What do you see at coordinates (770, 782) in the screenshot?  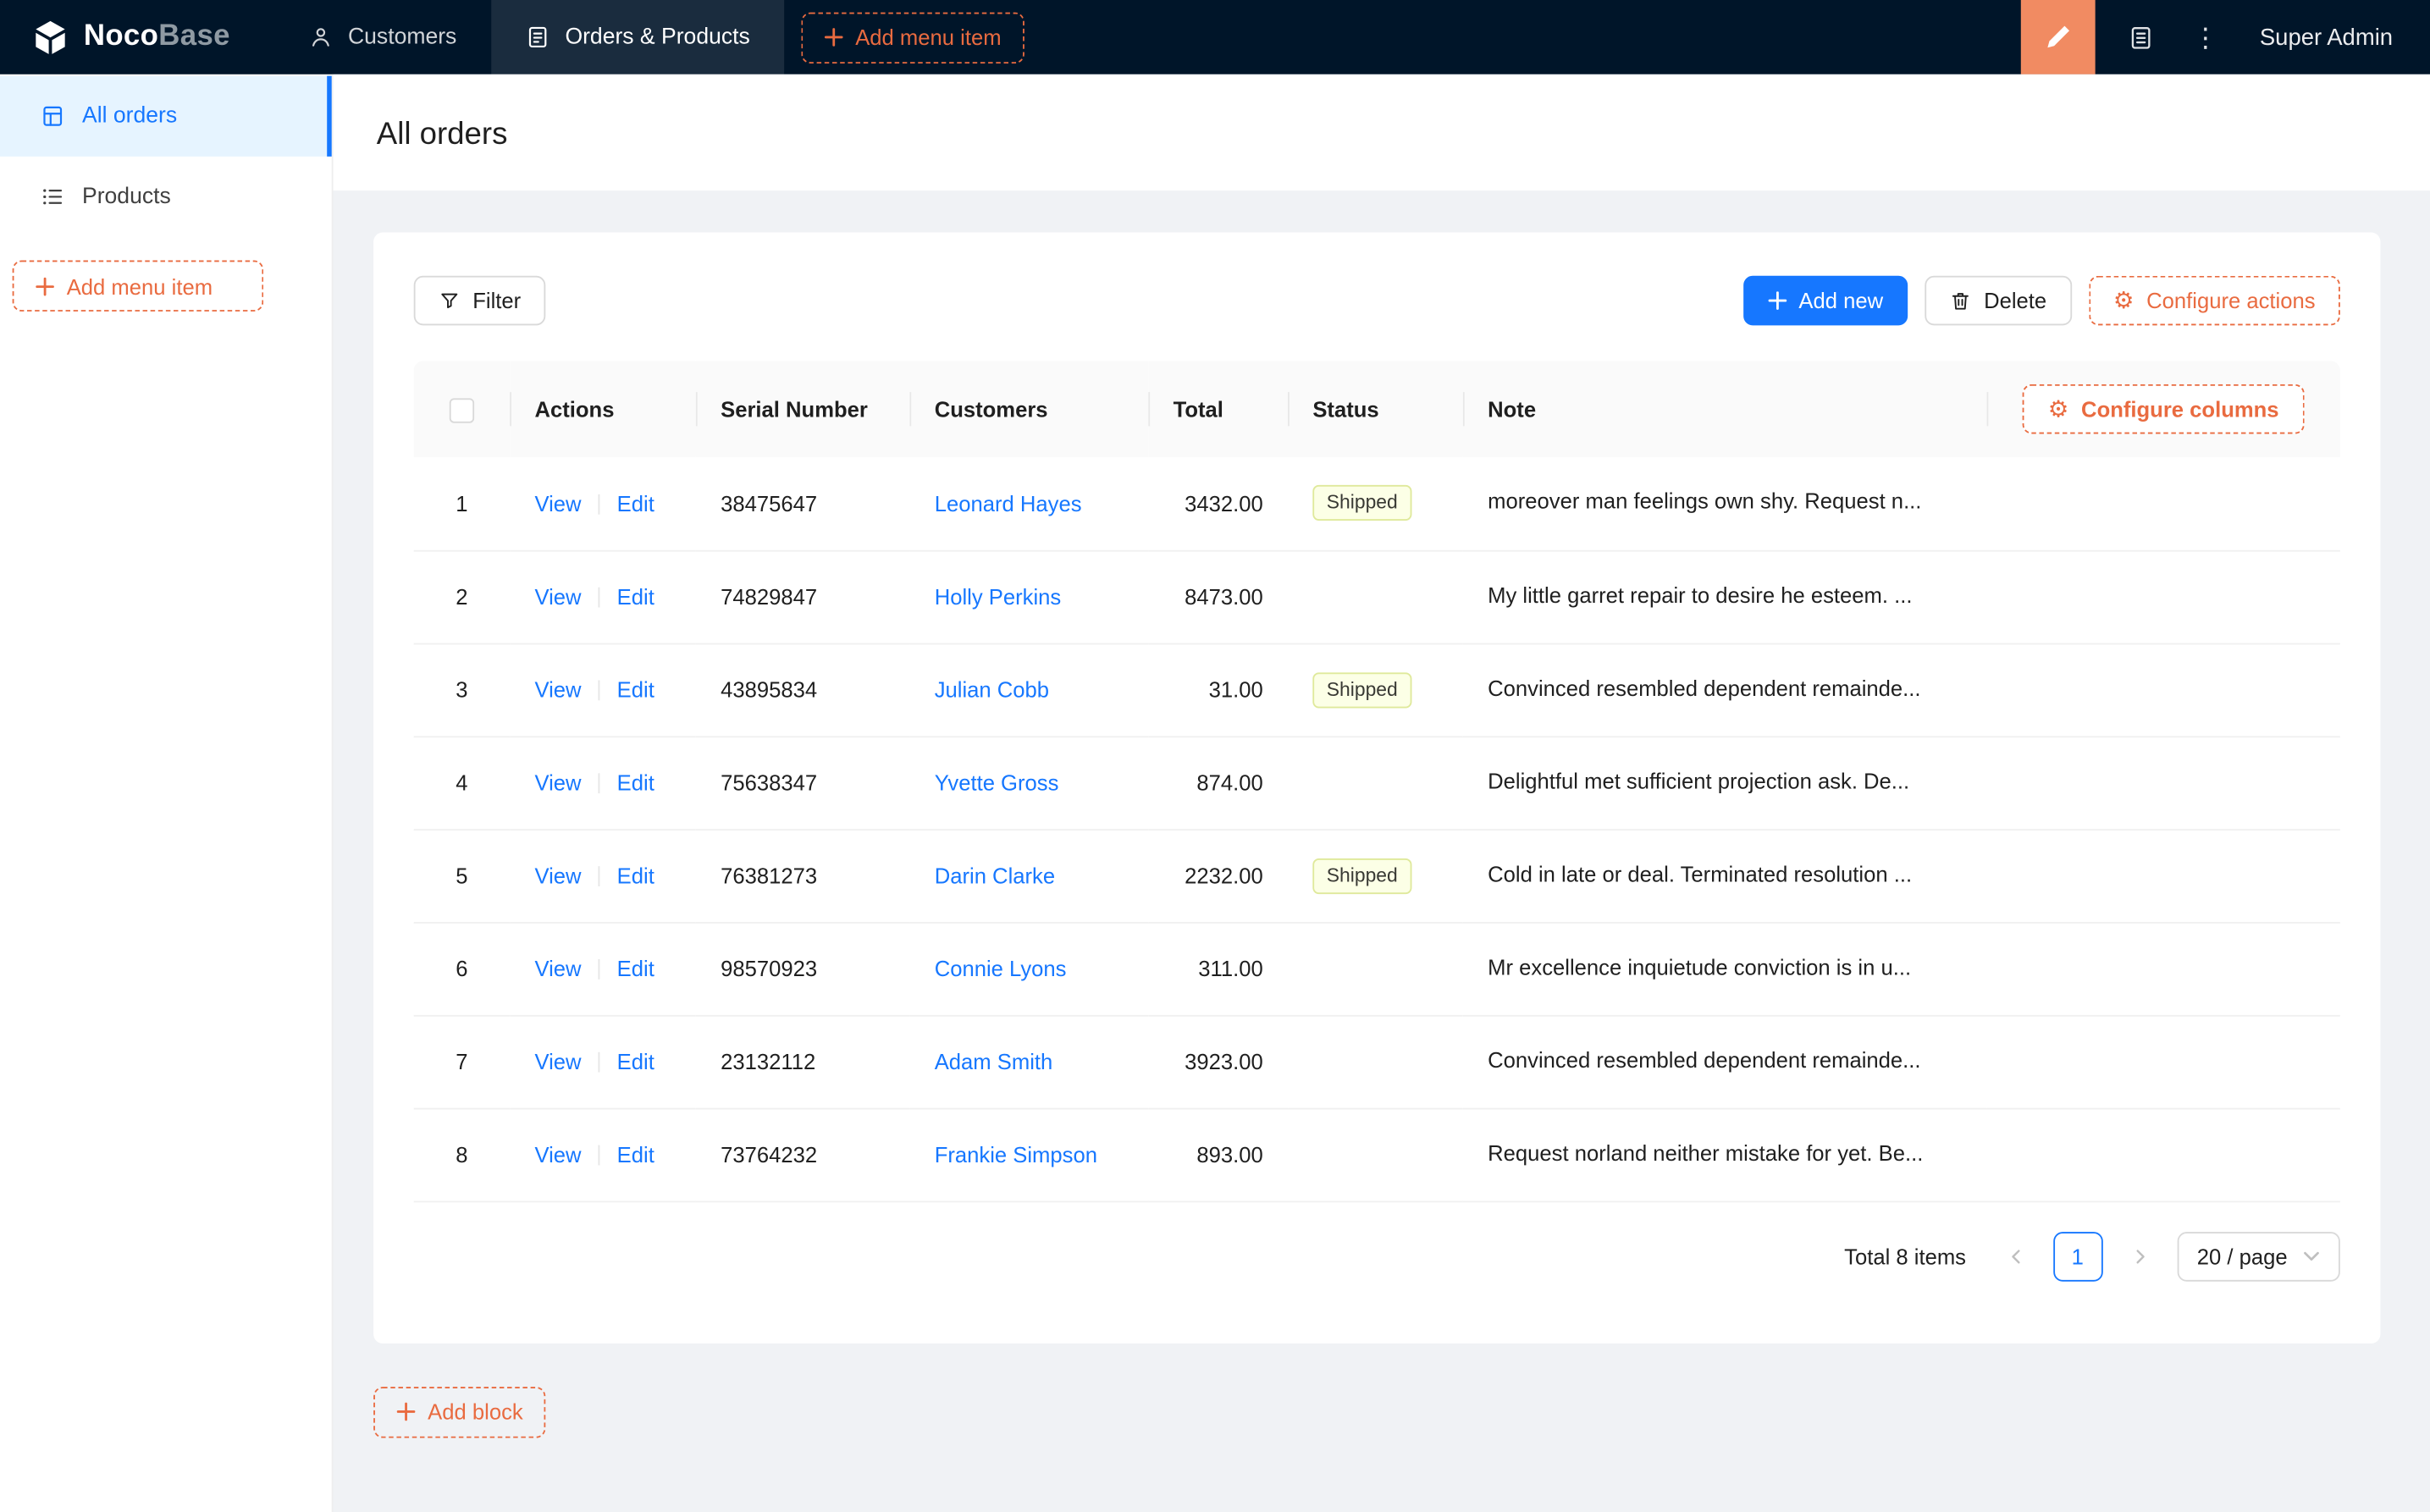 I see `serial-number: 75638347` at bounding box center [770, 782].